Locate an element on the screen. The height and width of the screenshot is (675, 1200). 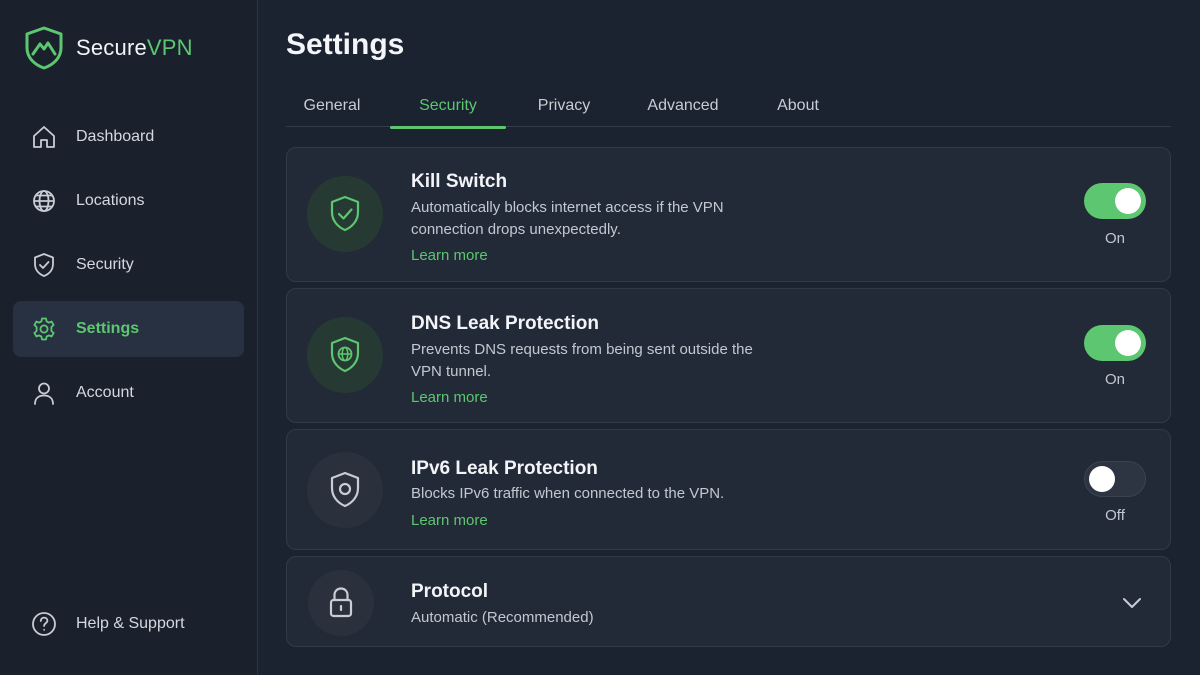
setting-title: Kill Switch is located at coordinates (459, 181).